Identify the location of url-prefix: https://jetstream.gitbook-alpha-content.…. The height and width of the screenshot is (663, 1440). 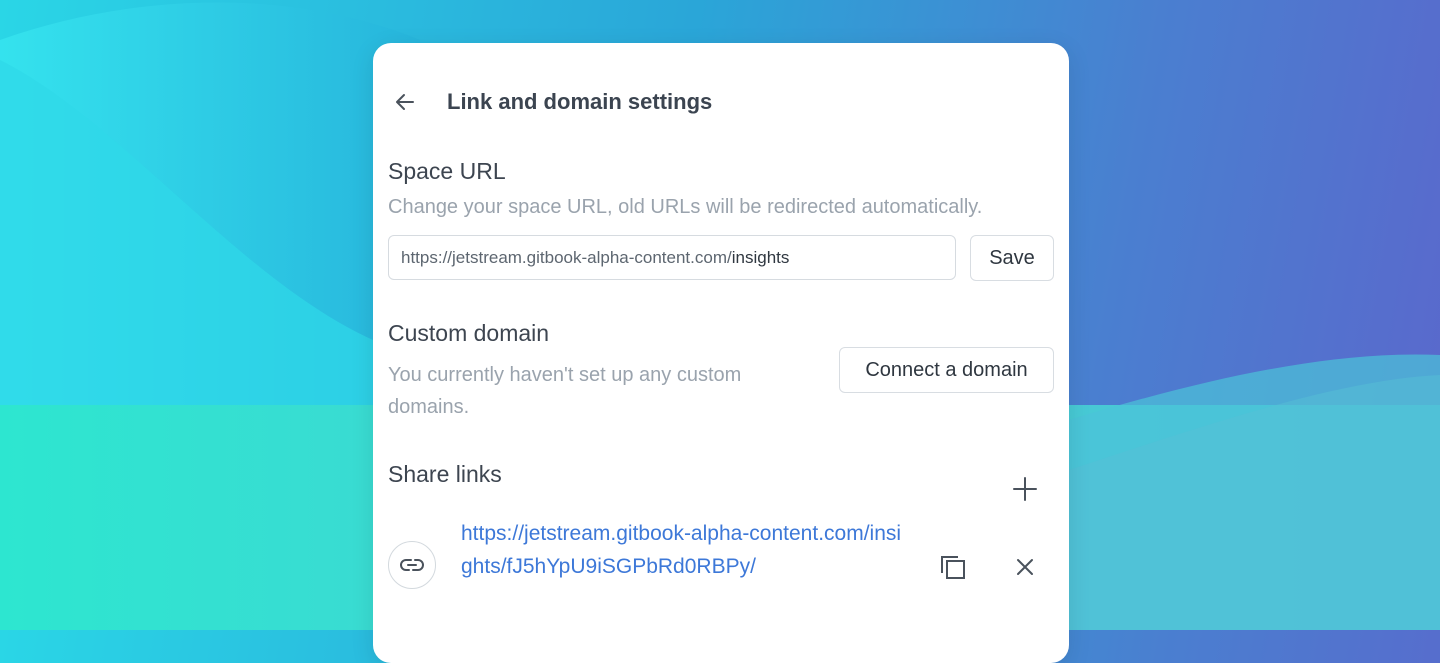
(566, 257).